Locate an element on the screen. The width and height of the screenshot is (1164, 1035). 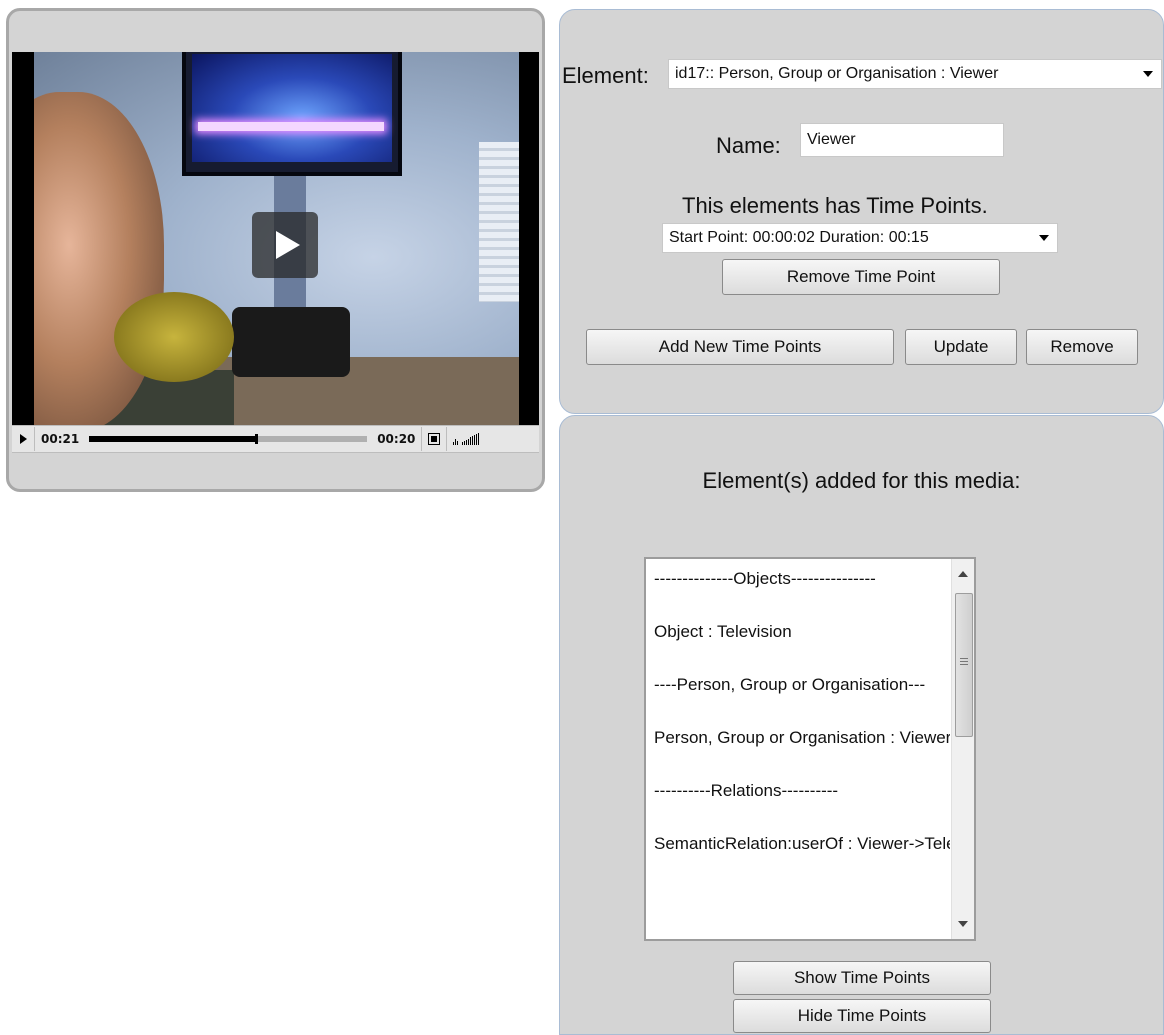
name-label: Name: is located at coordinates (748, 145).